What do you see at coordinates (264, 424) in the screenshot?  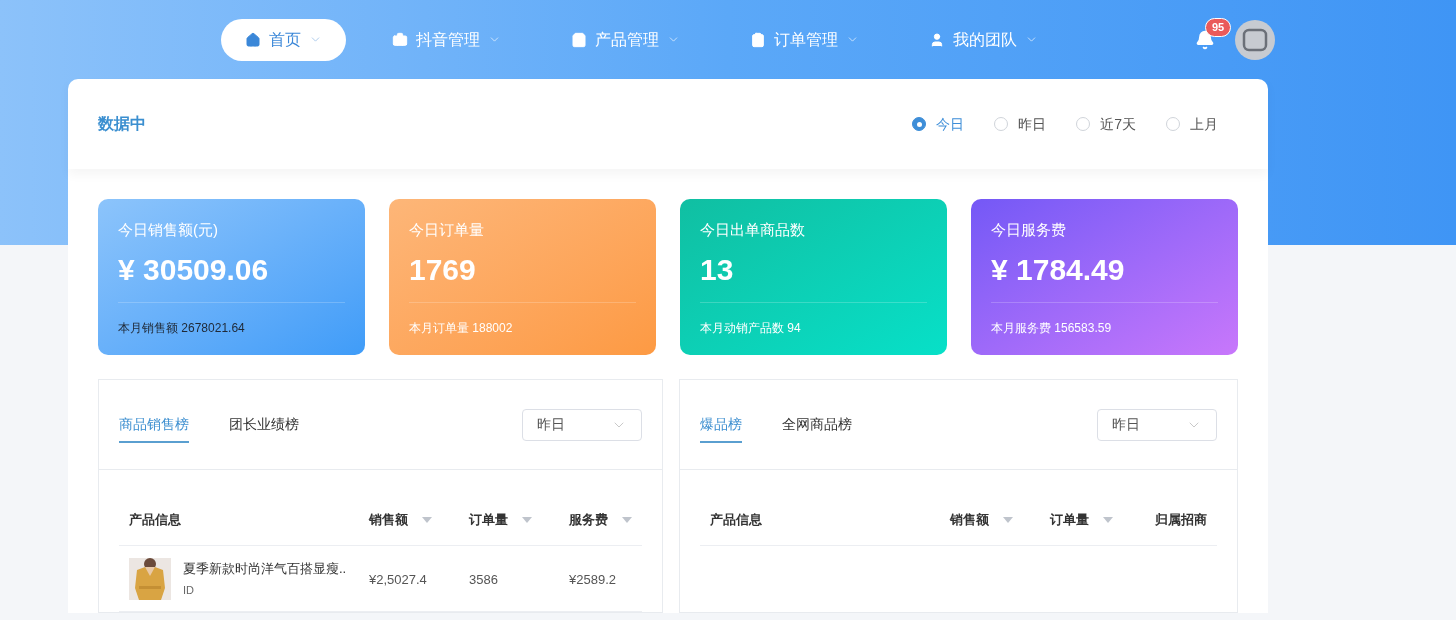 I see `tab: 团长业绩榜` at bounding box center [264, 424].